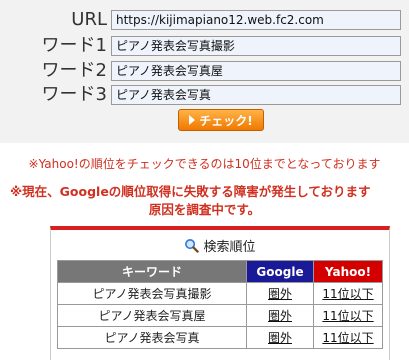 This screenshot has width=409, height=360. I want to click on check-button: チェック!, so click(221, 120).